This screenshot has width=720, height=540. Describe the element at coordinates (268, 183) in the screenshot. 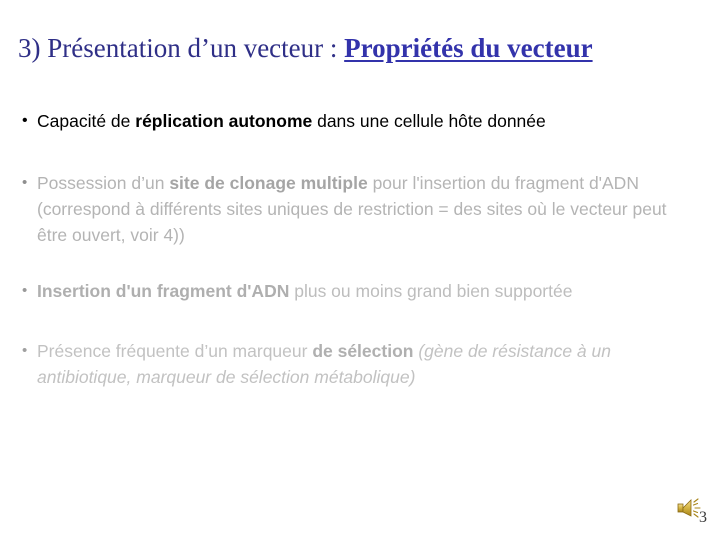

I see `bullet-2-bold: site de clonage multiple` at that location.